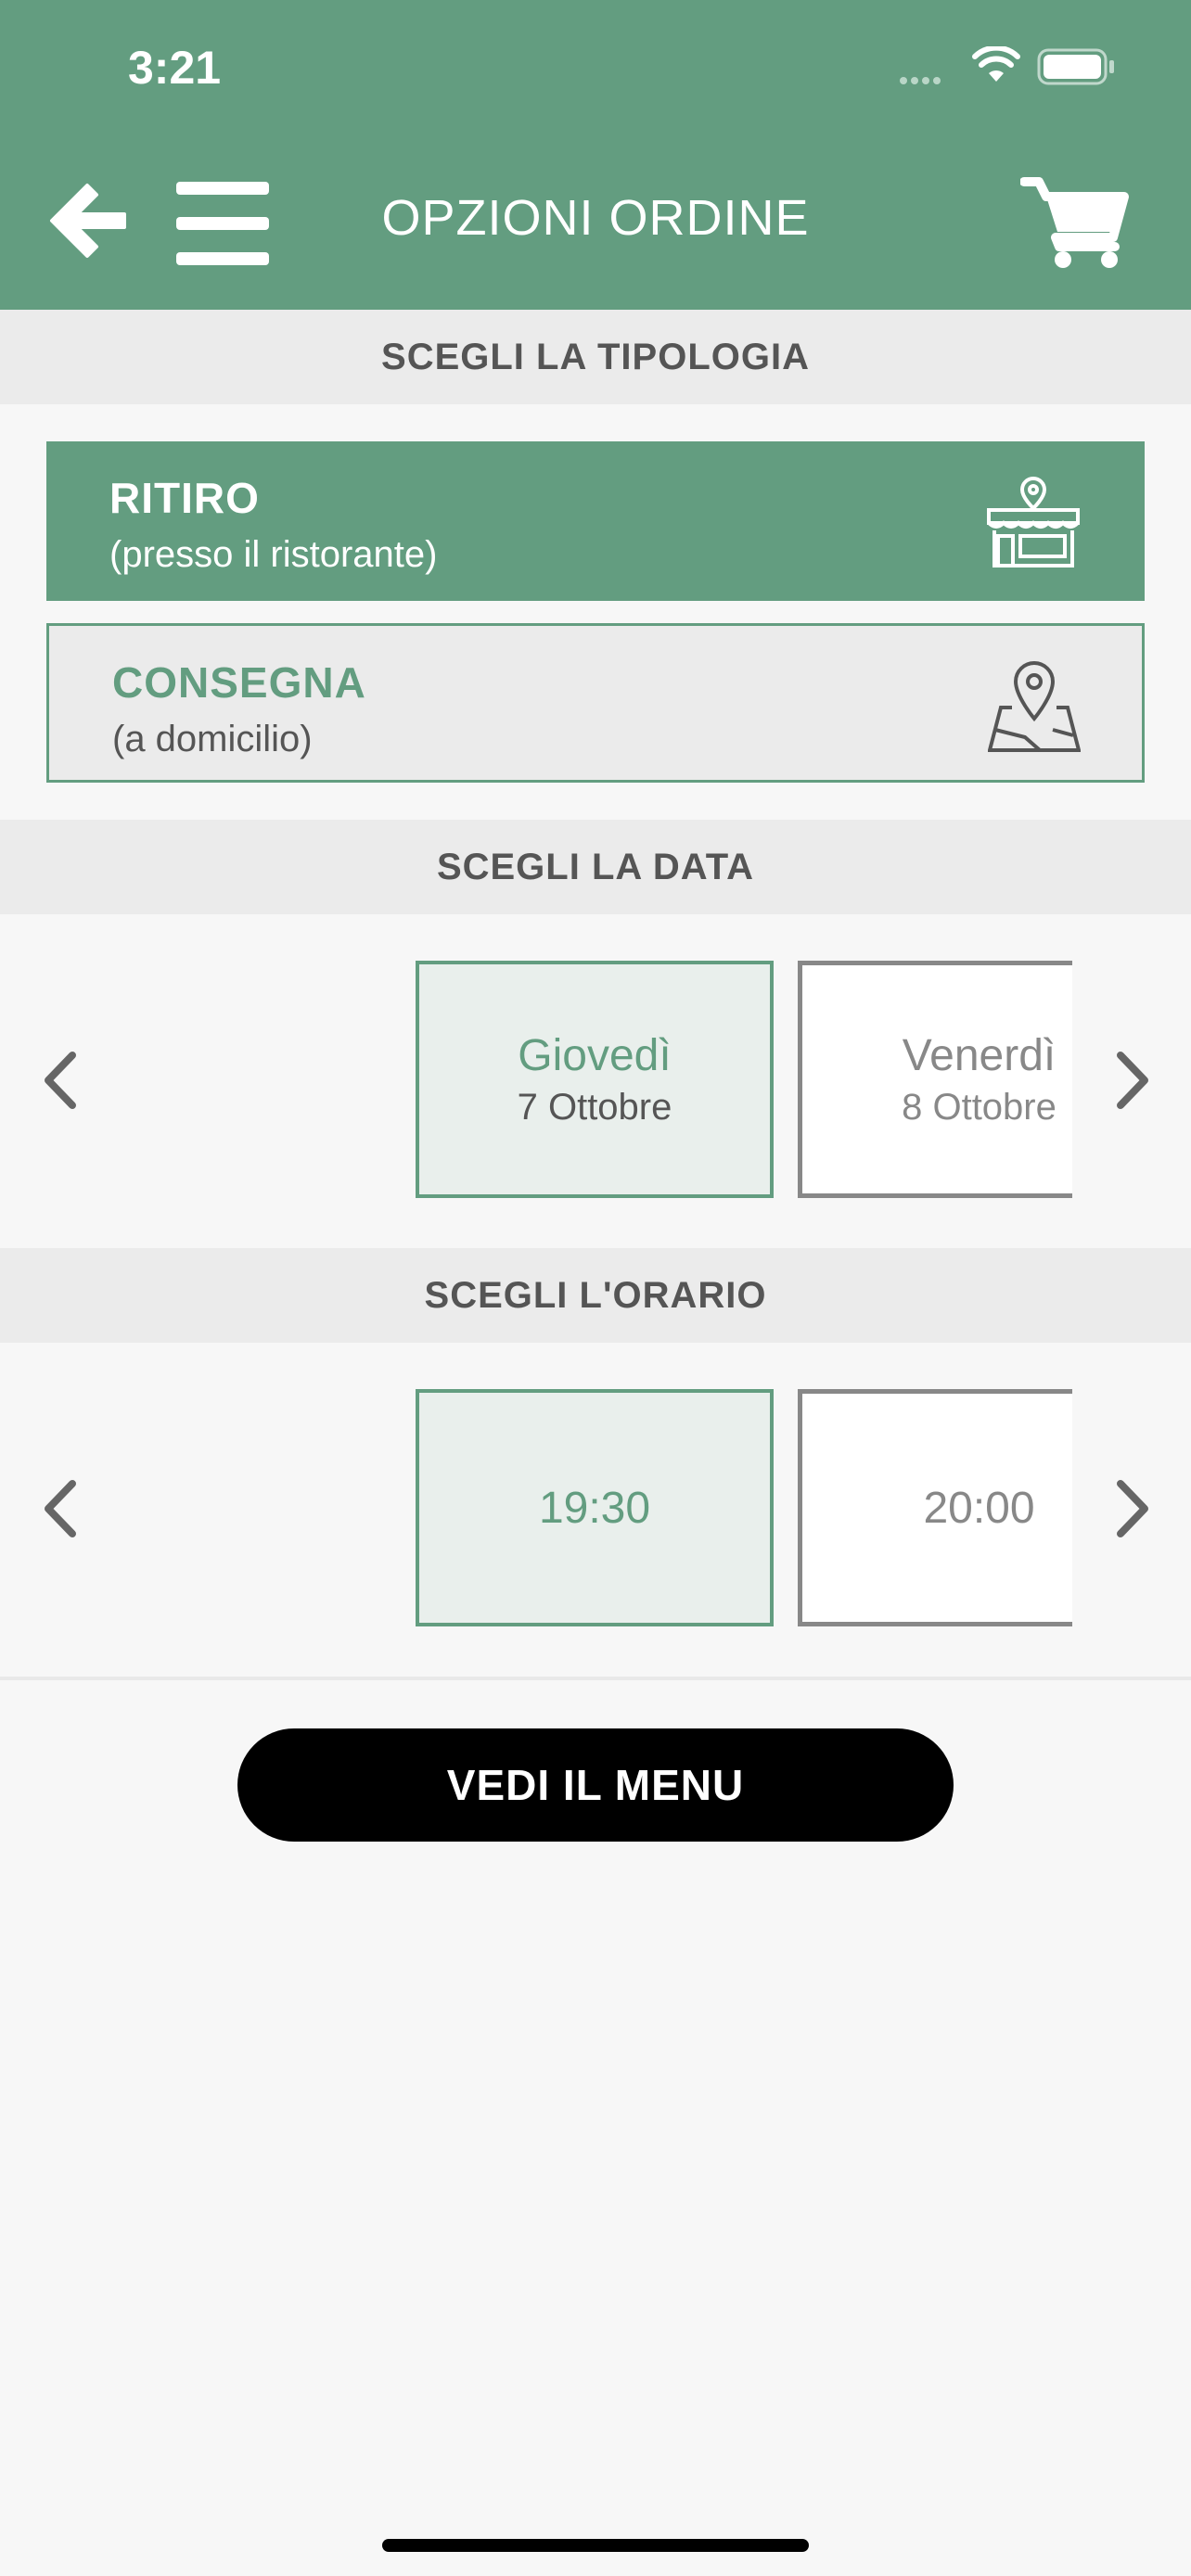  What do you see at coordinates (595, 1296) in the screenshot?
I see `section-heading-time: SCEGLI L'ORARIO` at bounding box center [595, 1296].